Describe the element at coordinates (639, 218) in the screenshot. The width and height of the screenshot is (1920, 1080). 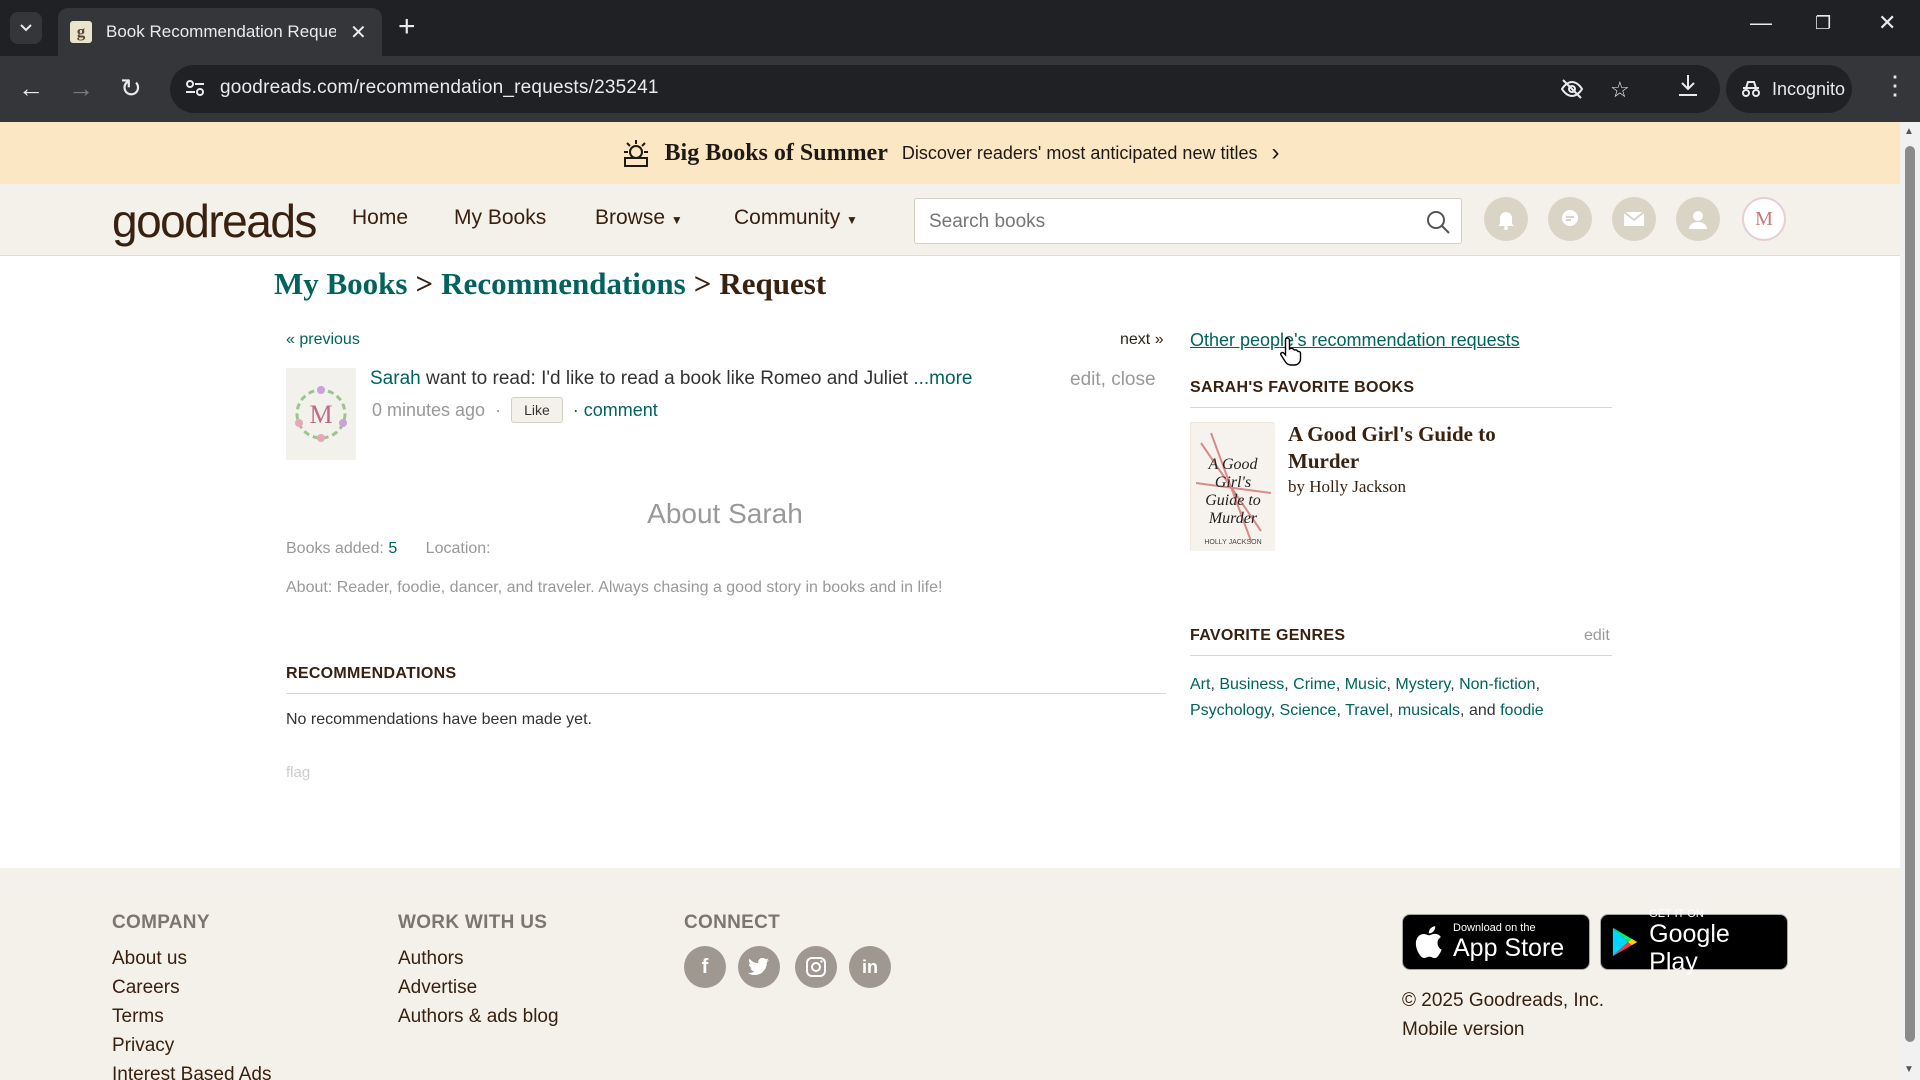
I see `nav-browse: Browse ▼` at that location.